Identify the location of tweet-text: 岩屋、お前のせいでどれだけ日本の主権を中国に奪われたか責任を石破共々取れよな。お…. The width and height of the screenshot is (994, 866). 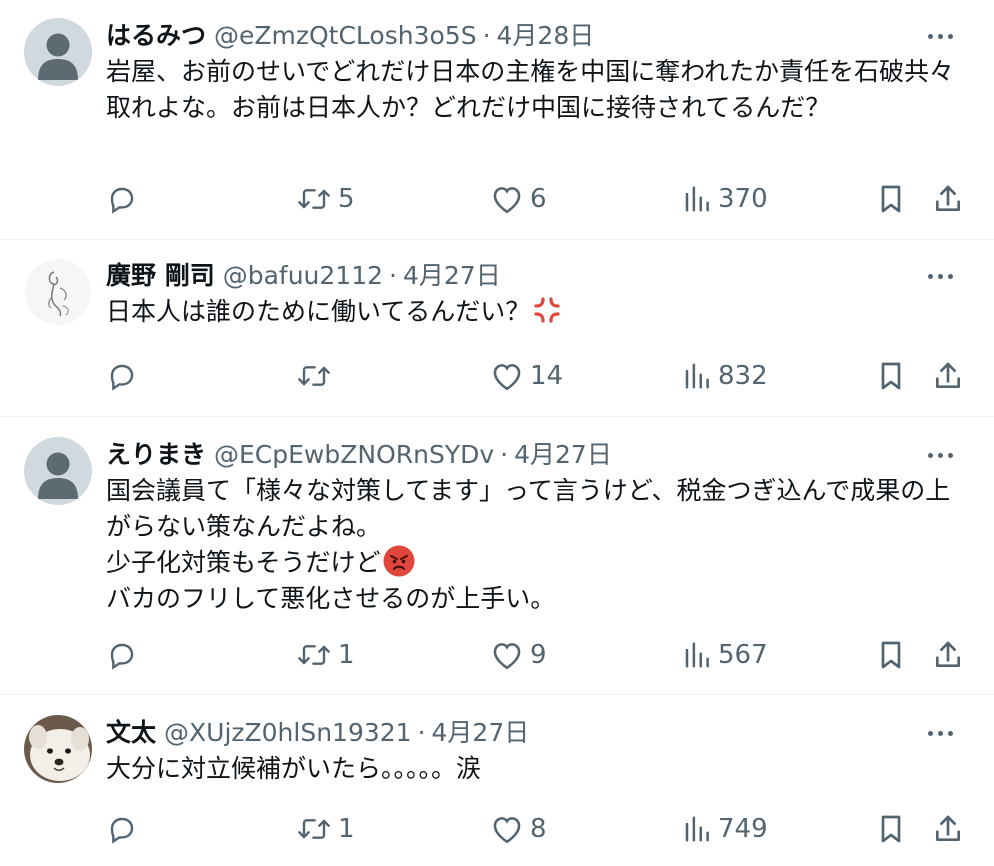
(530, 89).